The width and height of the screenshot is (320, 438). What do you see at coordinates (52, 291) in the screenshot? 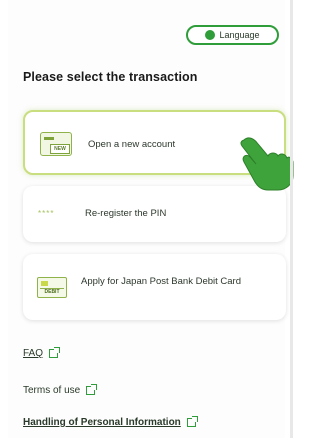
I see `debit-tag: DEBIT` at bounding box center [52, 291].